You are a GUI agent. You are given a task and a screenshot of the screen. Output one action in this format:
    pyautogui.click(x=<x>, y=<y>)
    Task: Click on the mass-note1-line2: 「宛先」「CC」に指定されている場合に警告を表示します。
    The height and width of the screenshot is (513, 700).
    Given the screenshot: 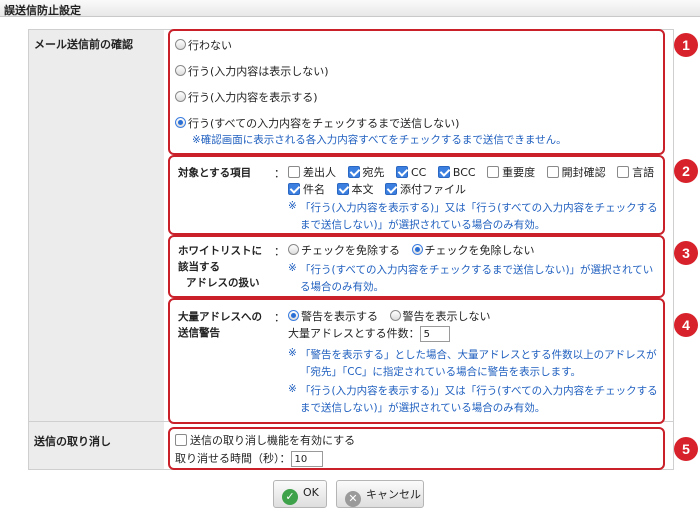 What is the action you would take?
    pyautogui.click(x=441, y=372)
    